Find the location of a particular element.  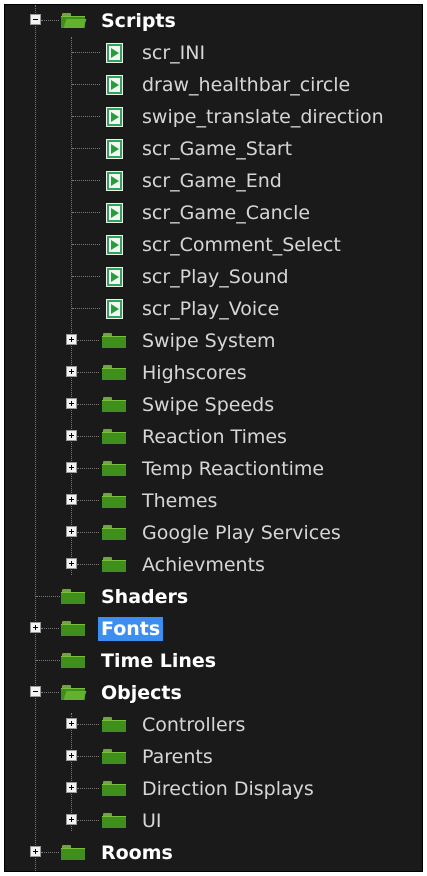

folder-label: Objects is located at coordinates (141, 693).